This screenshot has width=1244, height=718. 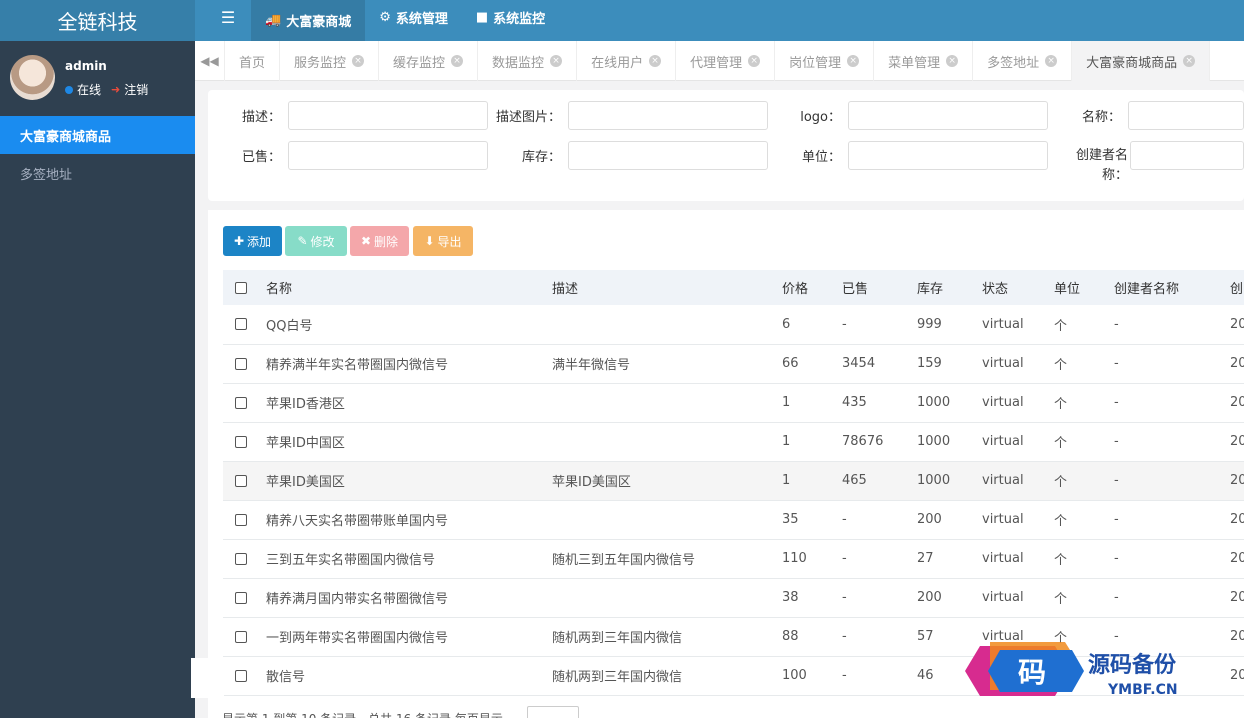 What do you see at coordinates (388, 115) in the screenshot?
I see `desc-input` at bounding box center [388, 115].